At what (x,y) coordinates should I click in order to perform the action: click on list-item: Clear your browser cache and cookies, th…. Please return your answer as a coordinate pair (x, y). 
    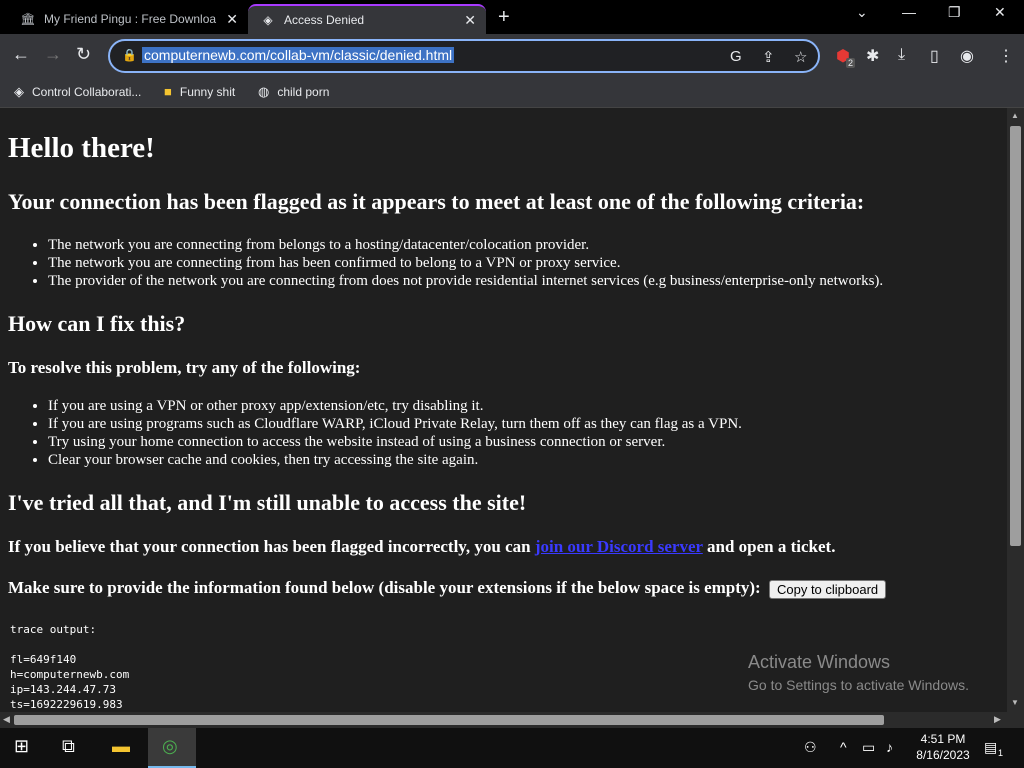
    Looking at the image, I should click on (395, 460).